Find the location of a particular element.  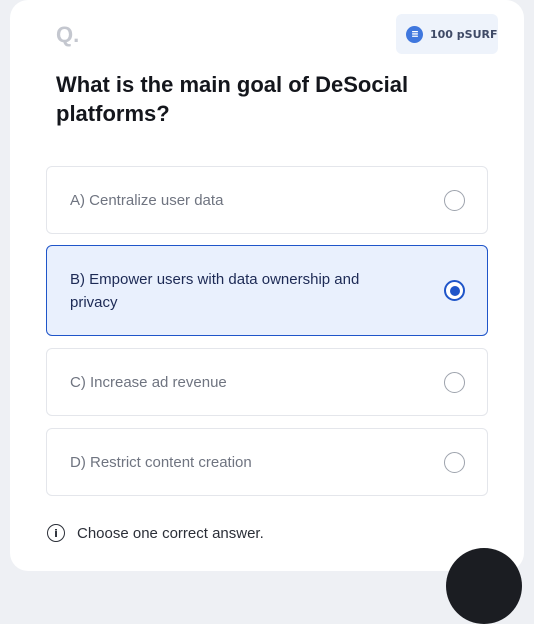

floating-action-bubble is located at coordinates (484, 586).